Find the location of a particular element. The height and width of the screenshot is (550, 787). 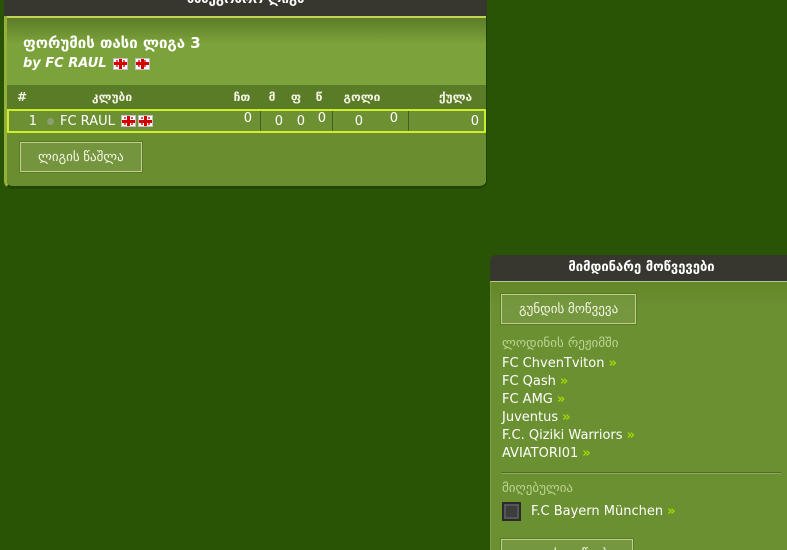

row-drawn: 0 is located at coordinates (300, 121).